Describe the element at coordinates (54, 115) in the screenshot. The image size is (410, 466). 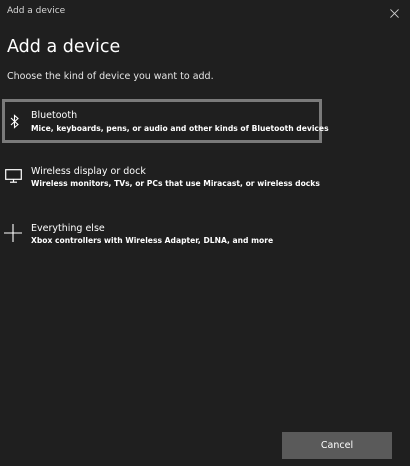
I see `option-bluetooth-title: Bluetooth` at that location.